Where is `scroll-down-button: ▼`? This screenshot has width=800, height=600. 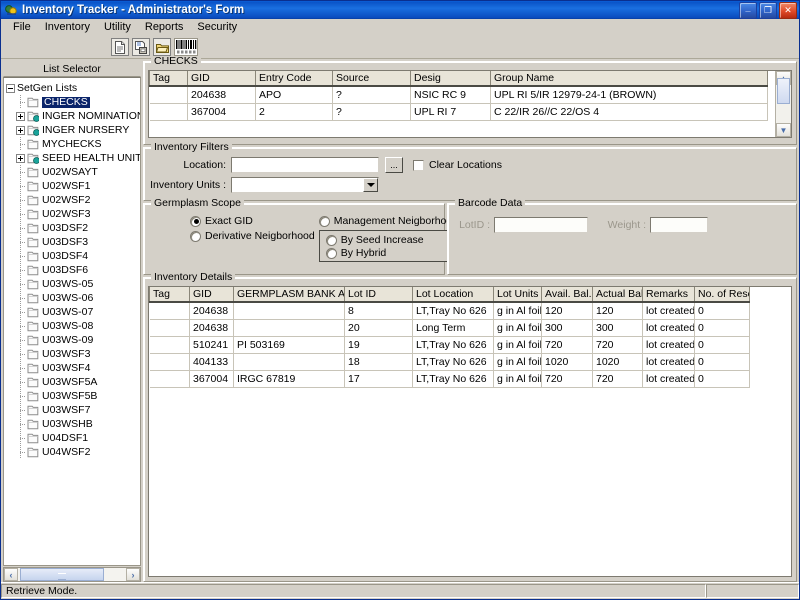 scroll-down-button: ▼ is located at coordinates (783, 130).